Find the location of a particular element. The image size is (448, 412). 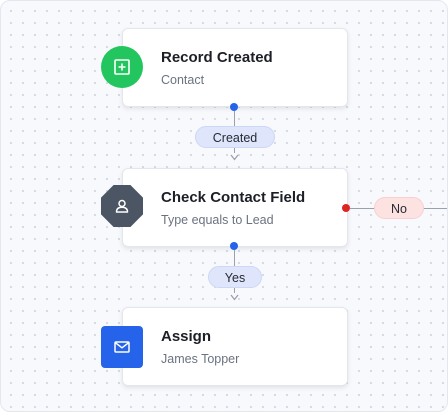

edge-label-yes: Yes is located at coordinates (235, 277).